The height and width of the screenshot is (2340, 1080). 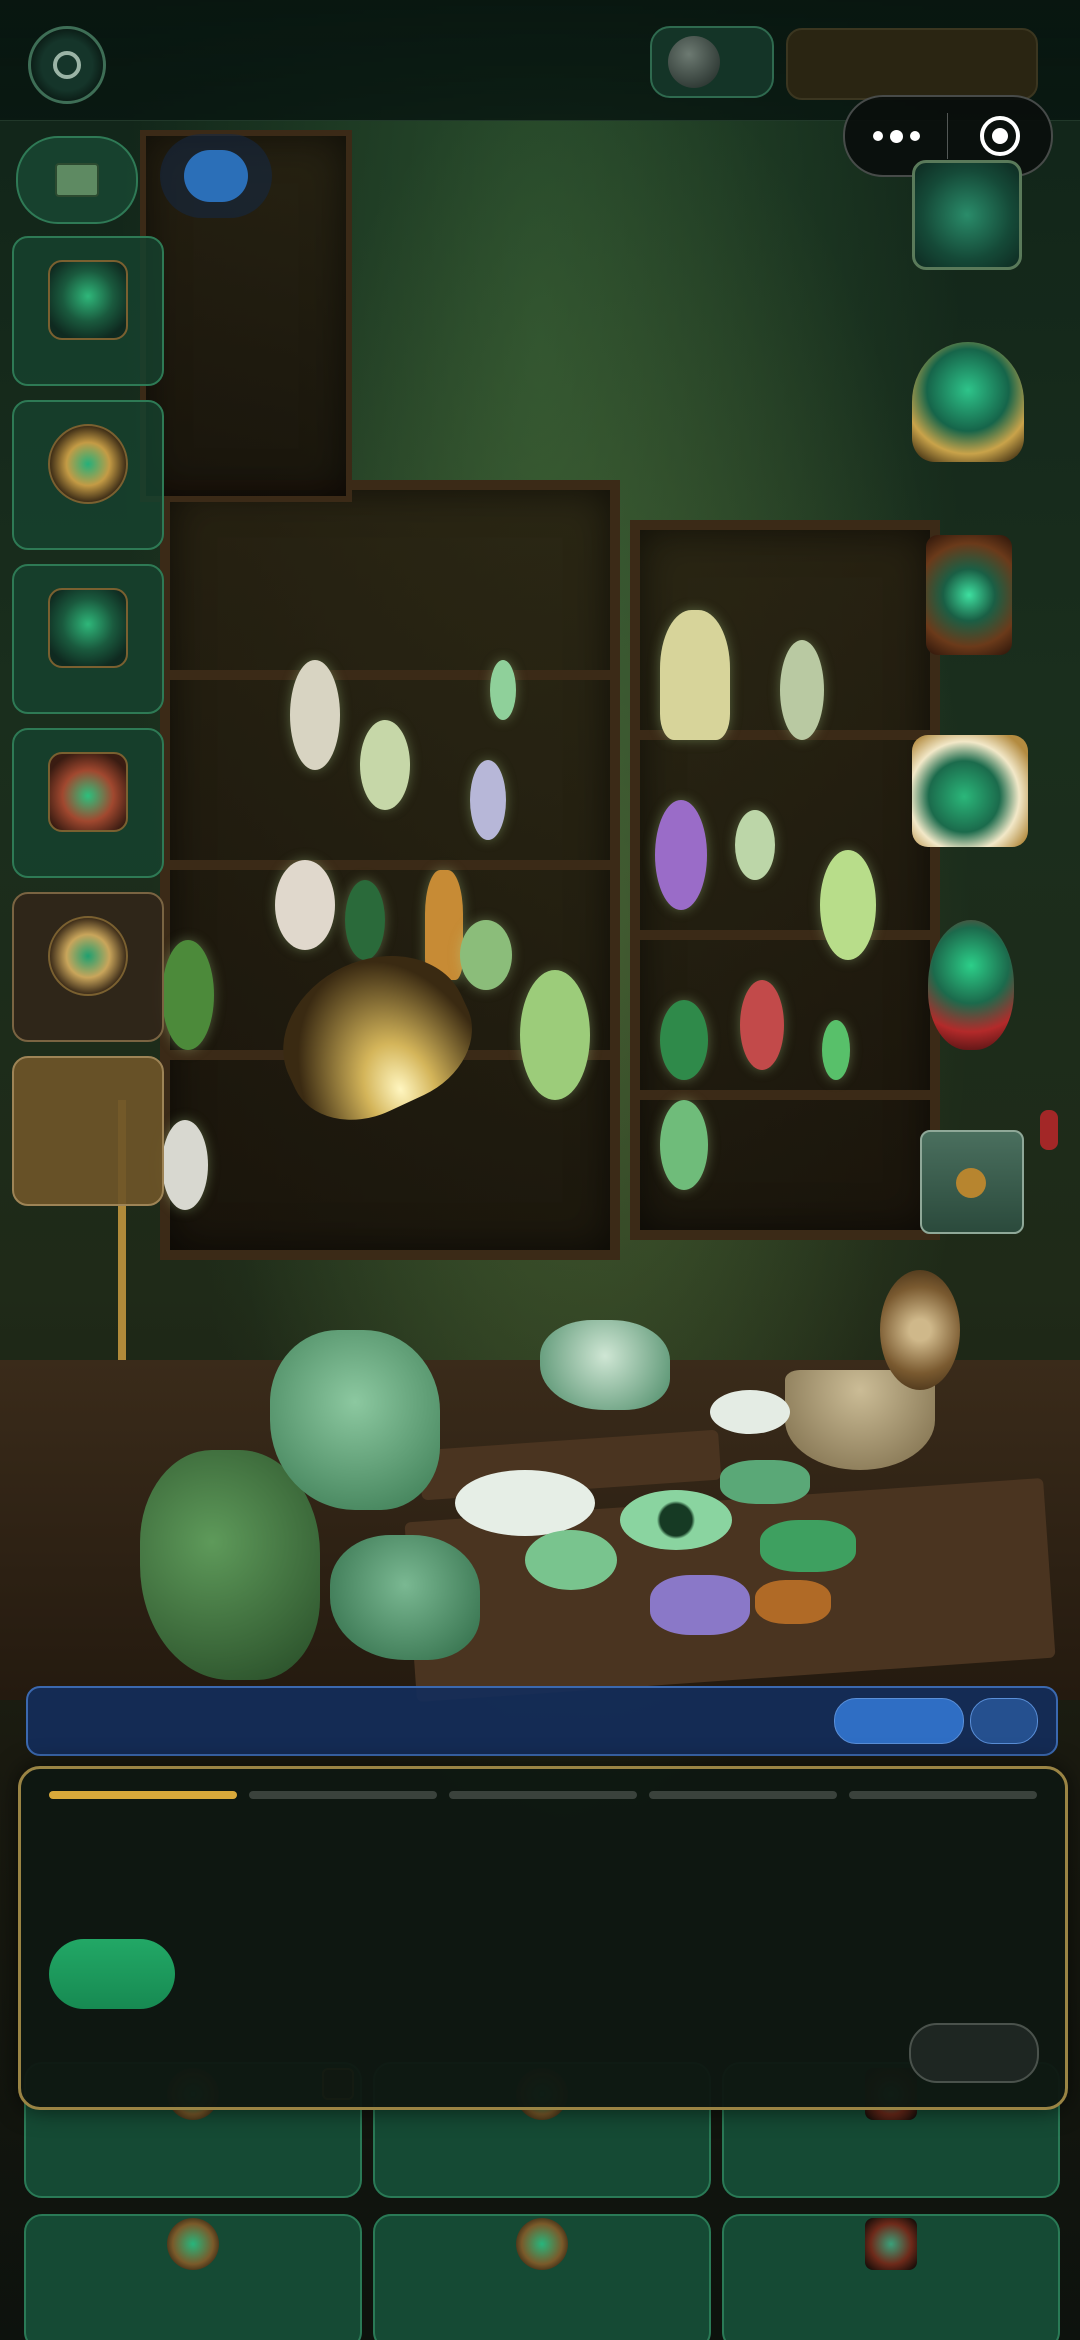 What do you see at coordinates (912, 64) in the screenshot?
I see `currency-display` at bounding box center [912, 64].